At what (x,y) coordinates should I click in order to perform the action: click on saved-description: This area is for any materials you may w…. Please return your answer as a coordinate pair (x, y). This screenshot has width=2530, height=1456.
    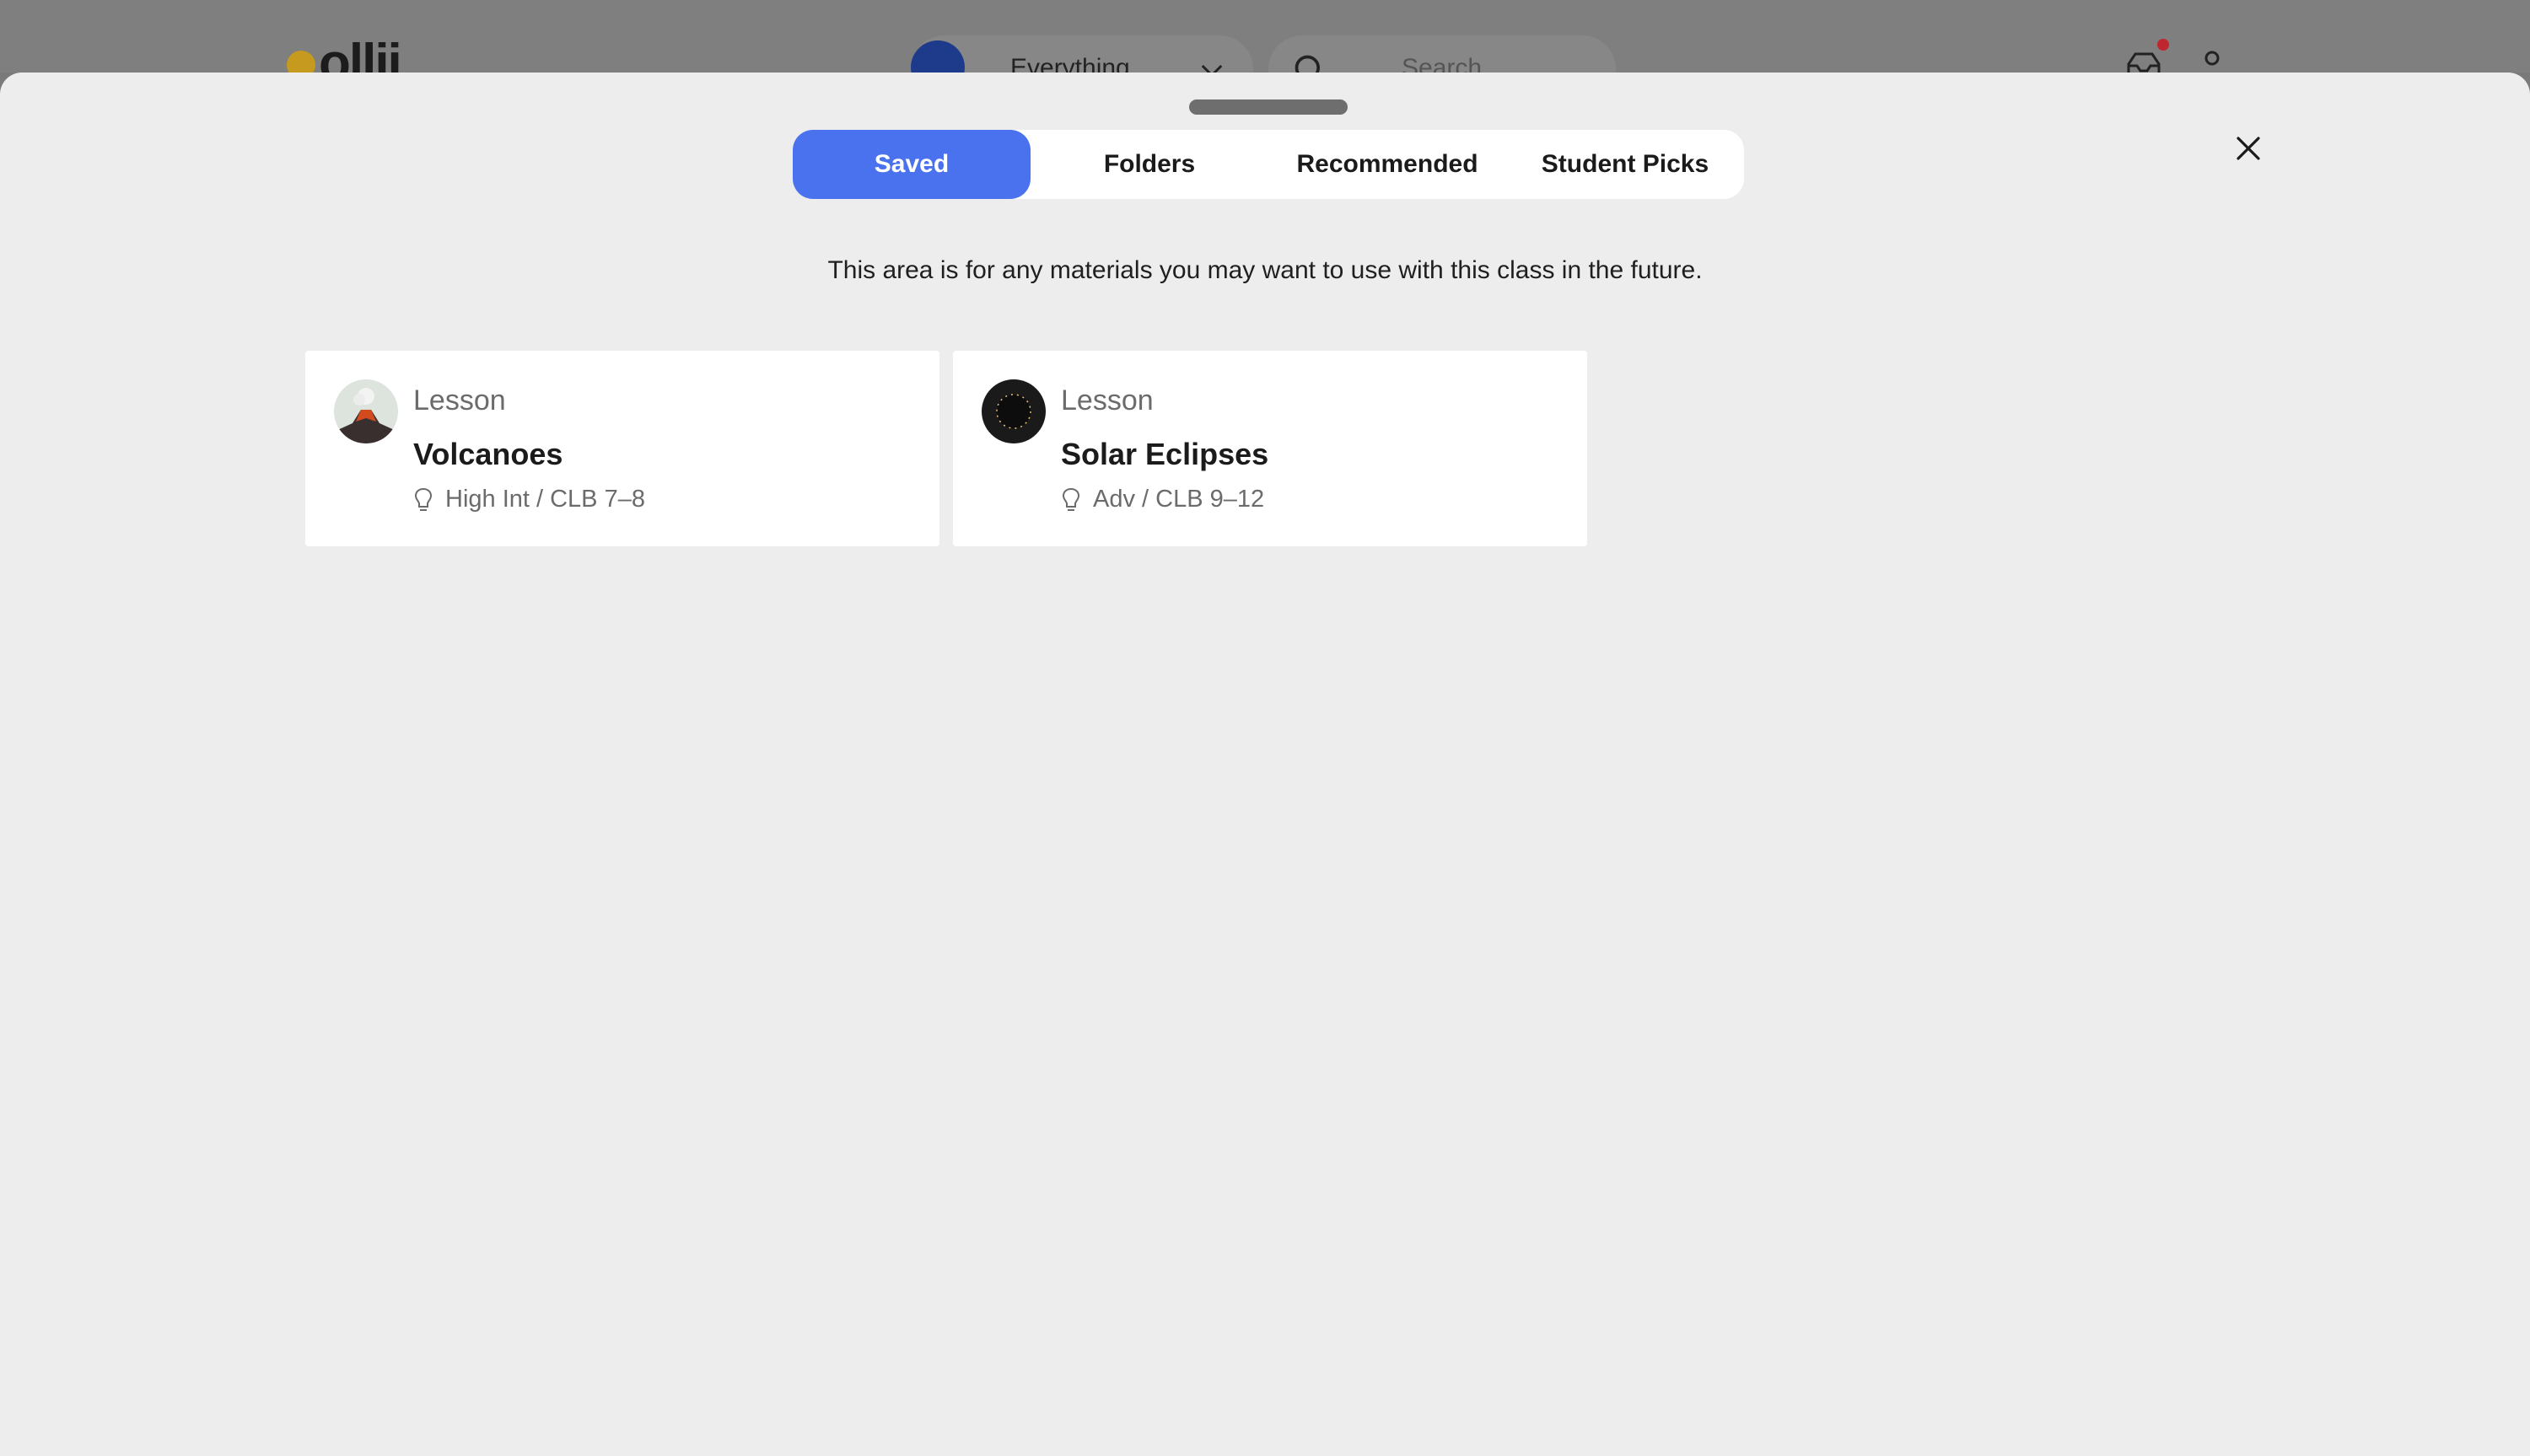
    Looking at the image, I should click on (1265, 270).